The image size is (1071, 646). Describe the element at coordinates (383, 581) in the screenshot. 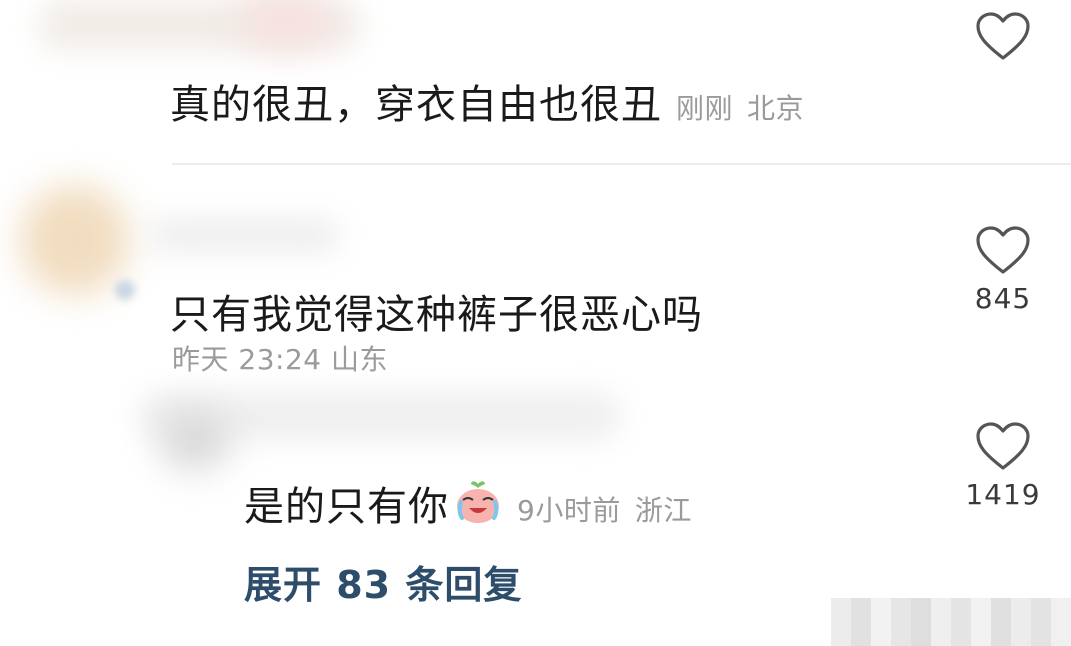

I see `expand-replies-link: 展开 83 条回复` at that location.